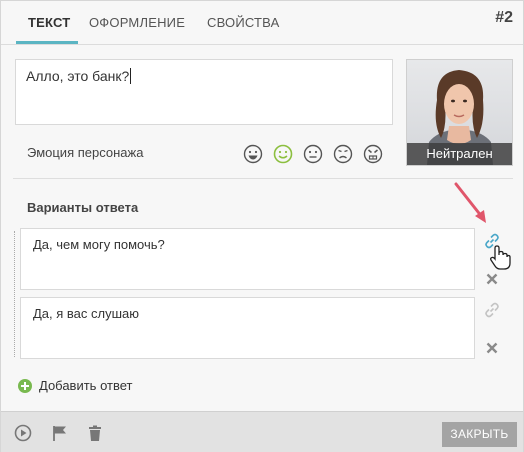  What do you see at coordinates (131, 76) in the screenshot?
I see `text-caret` at bounding box center [131, 76].